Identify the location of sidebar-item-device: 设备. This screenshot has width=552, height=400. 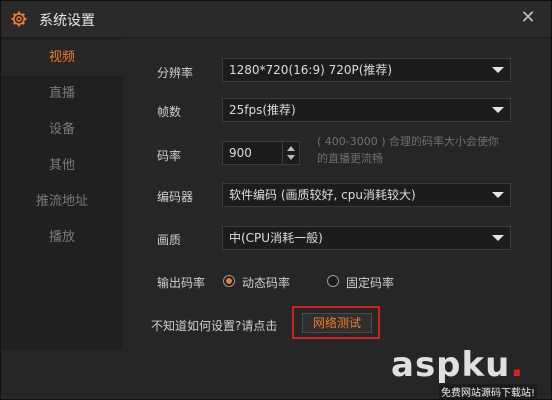
(62, 130).